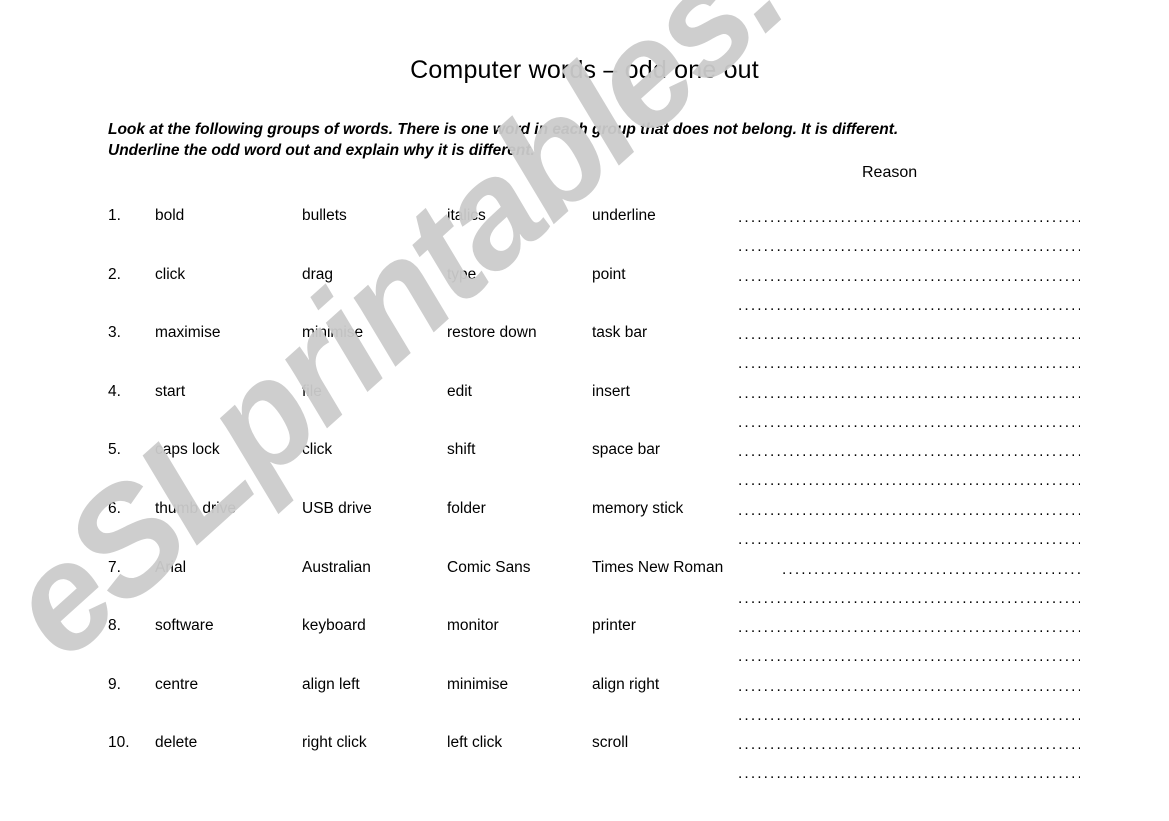 The image size is (1169, 821). Describe the element at coordinates (489, 568) in the screenshot. I see `word-option-3: Comic Sans` at that location.